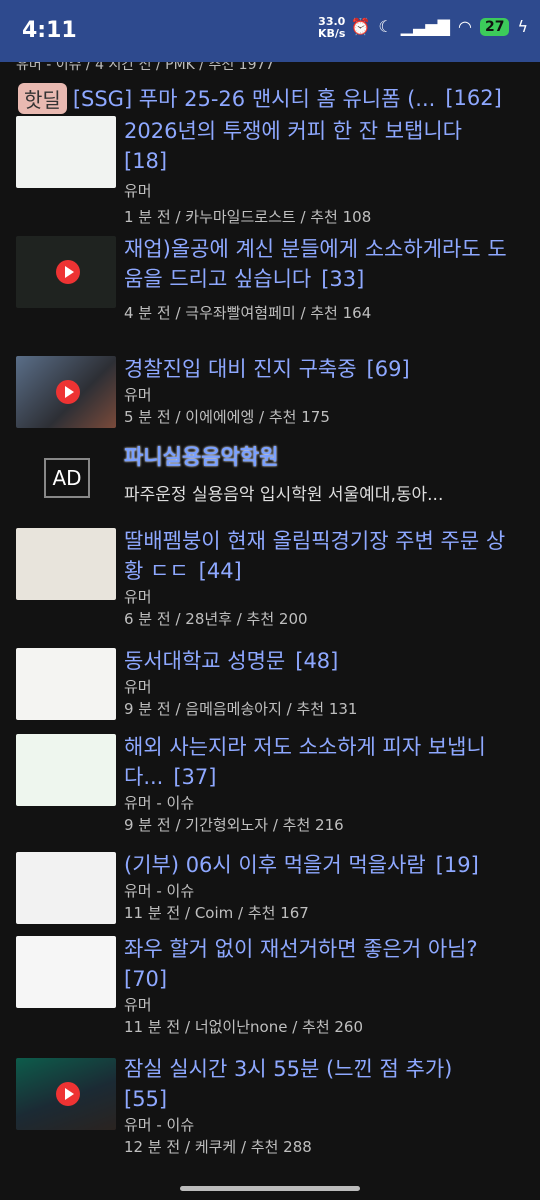 The width and height of the screenshot is (540, 1200). I want to click on post-title: (기부) 06시 이후 먹을거 먹을사람 [19], so click(301, 865).